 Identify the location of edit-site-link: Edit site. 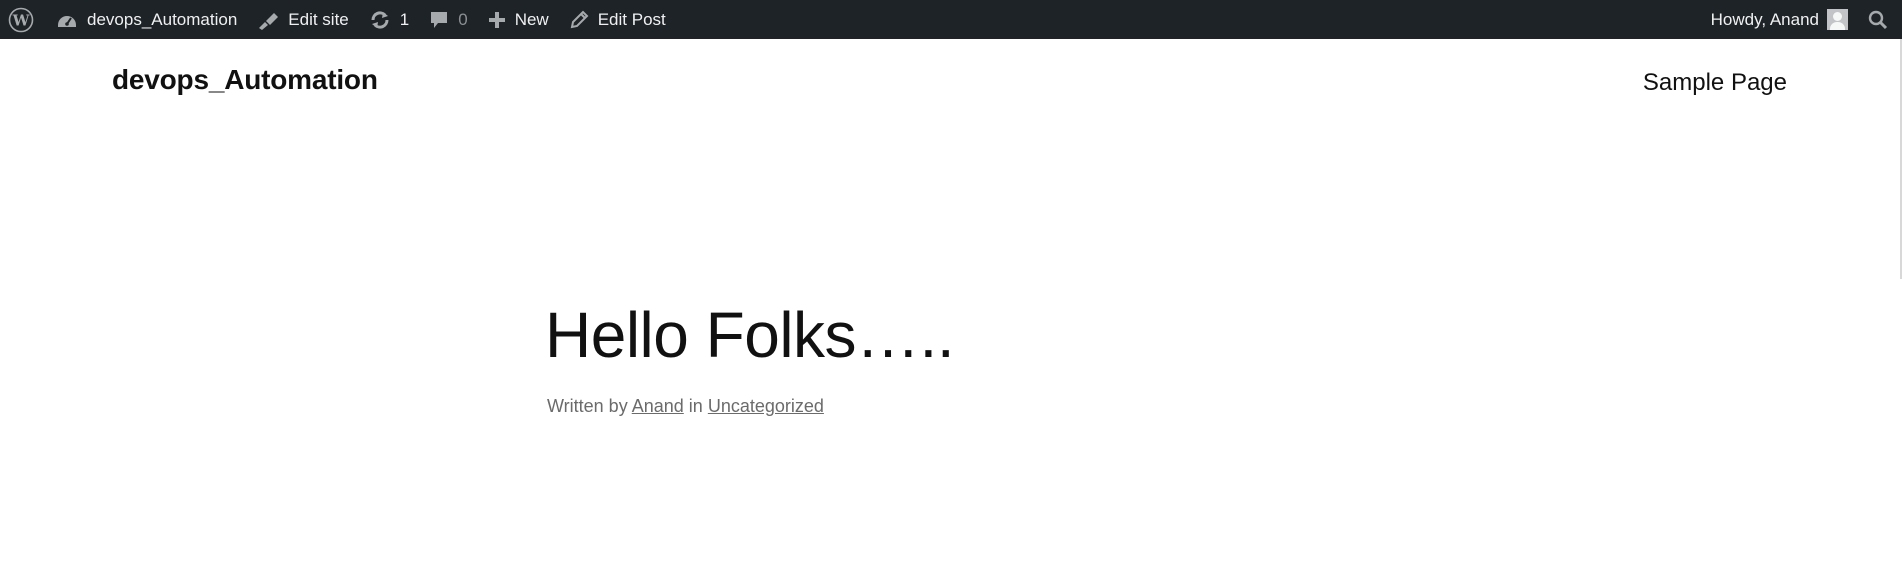
(302, 19).